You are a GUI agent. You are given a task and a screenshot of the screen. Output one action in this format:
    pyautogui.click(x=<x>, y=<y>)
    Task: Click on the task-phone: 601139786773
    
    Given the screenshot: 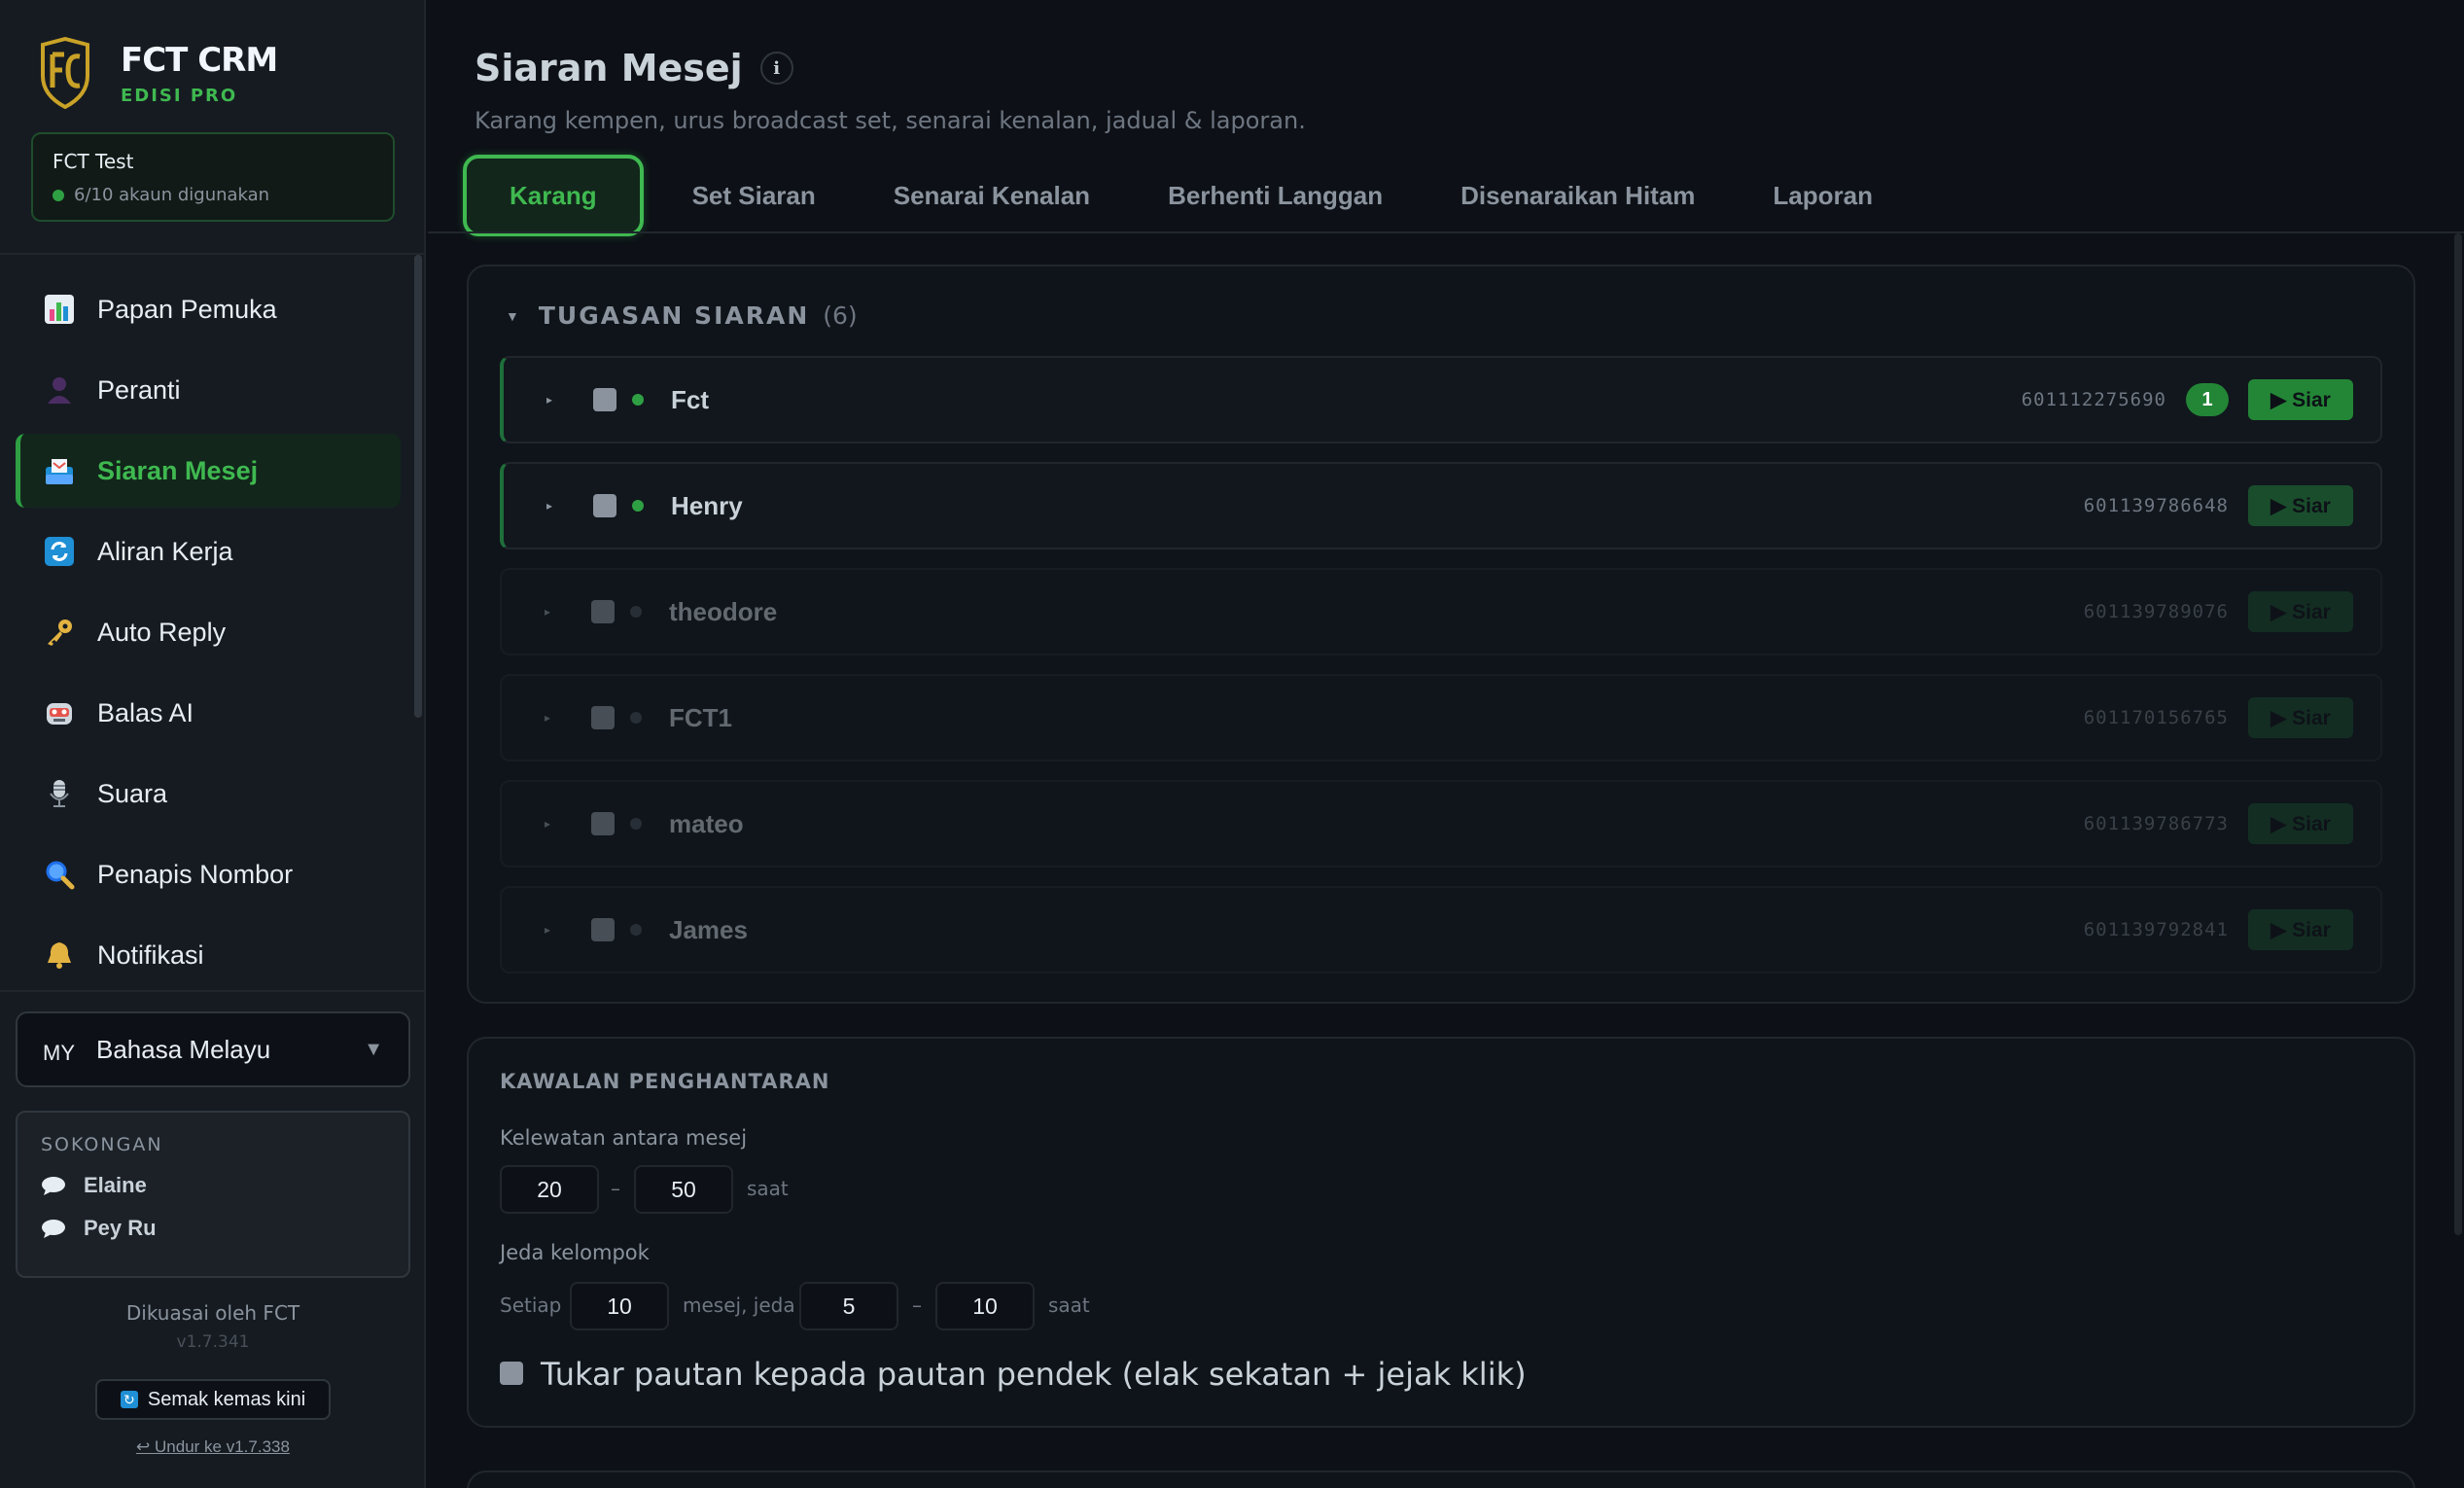 What is the action you would take?
    pyautogui.click(x=2156, y=823)
    